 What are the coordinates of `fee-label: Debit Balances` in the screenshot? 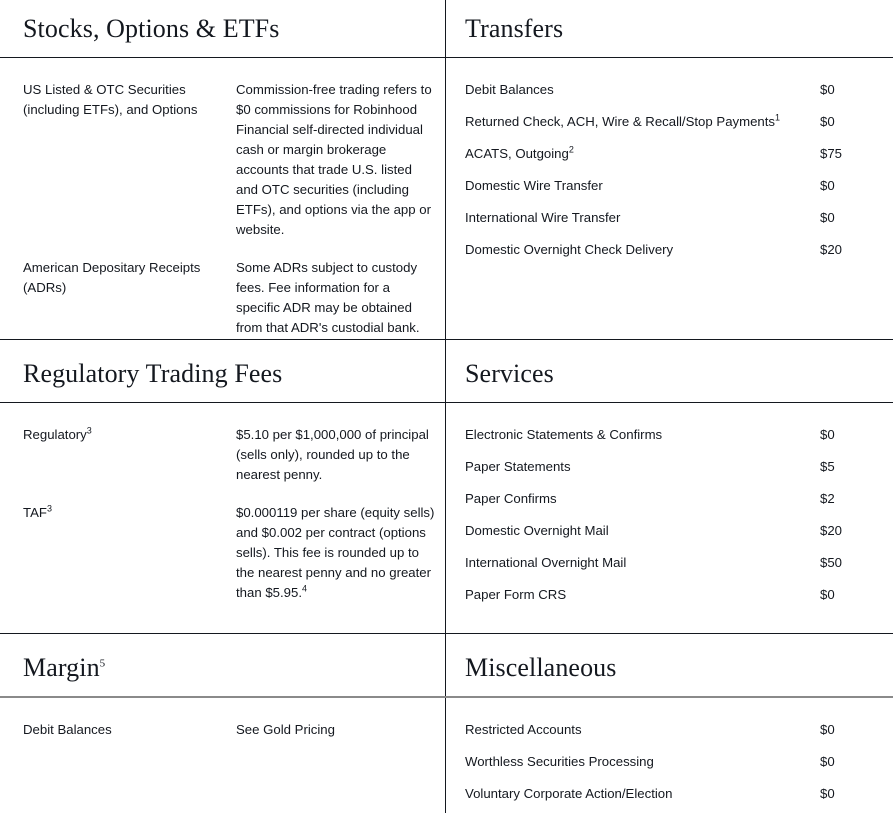 It's located at (642, 90).